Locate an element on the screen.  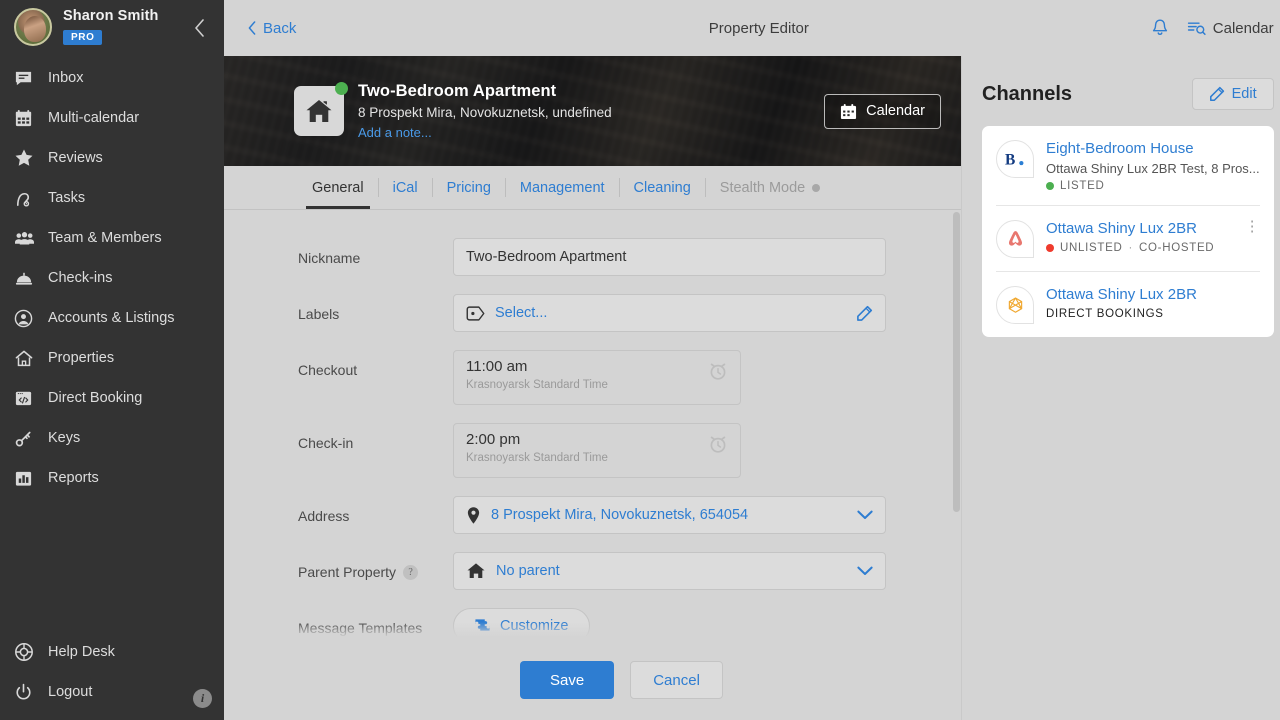
field-label: Labels is located at coordinates (319, 314).